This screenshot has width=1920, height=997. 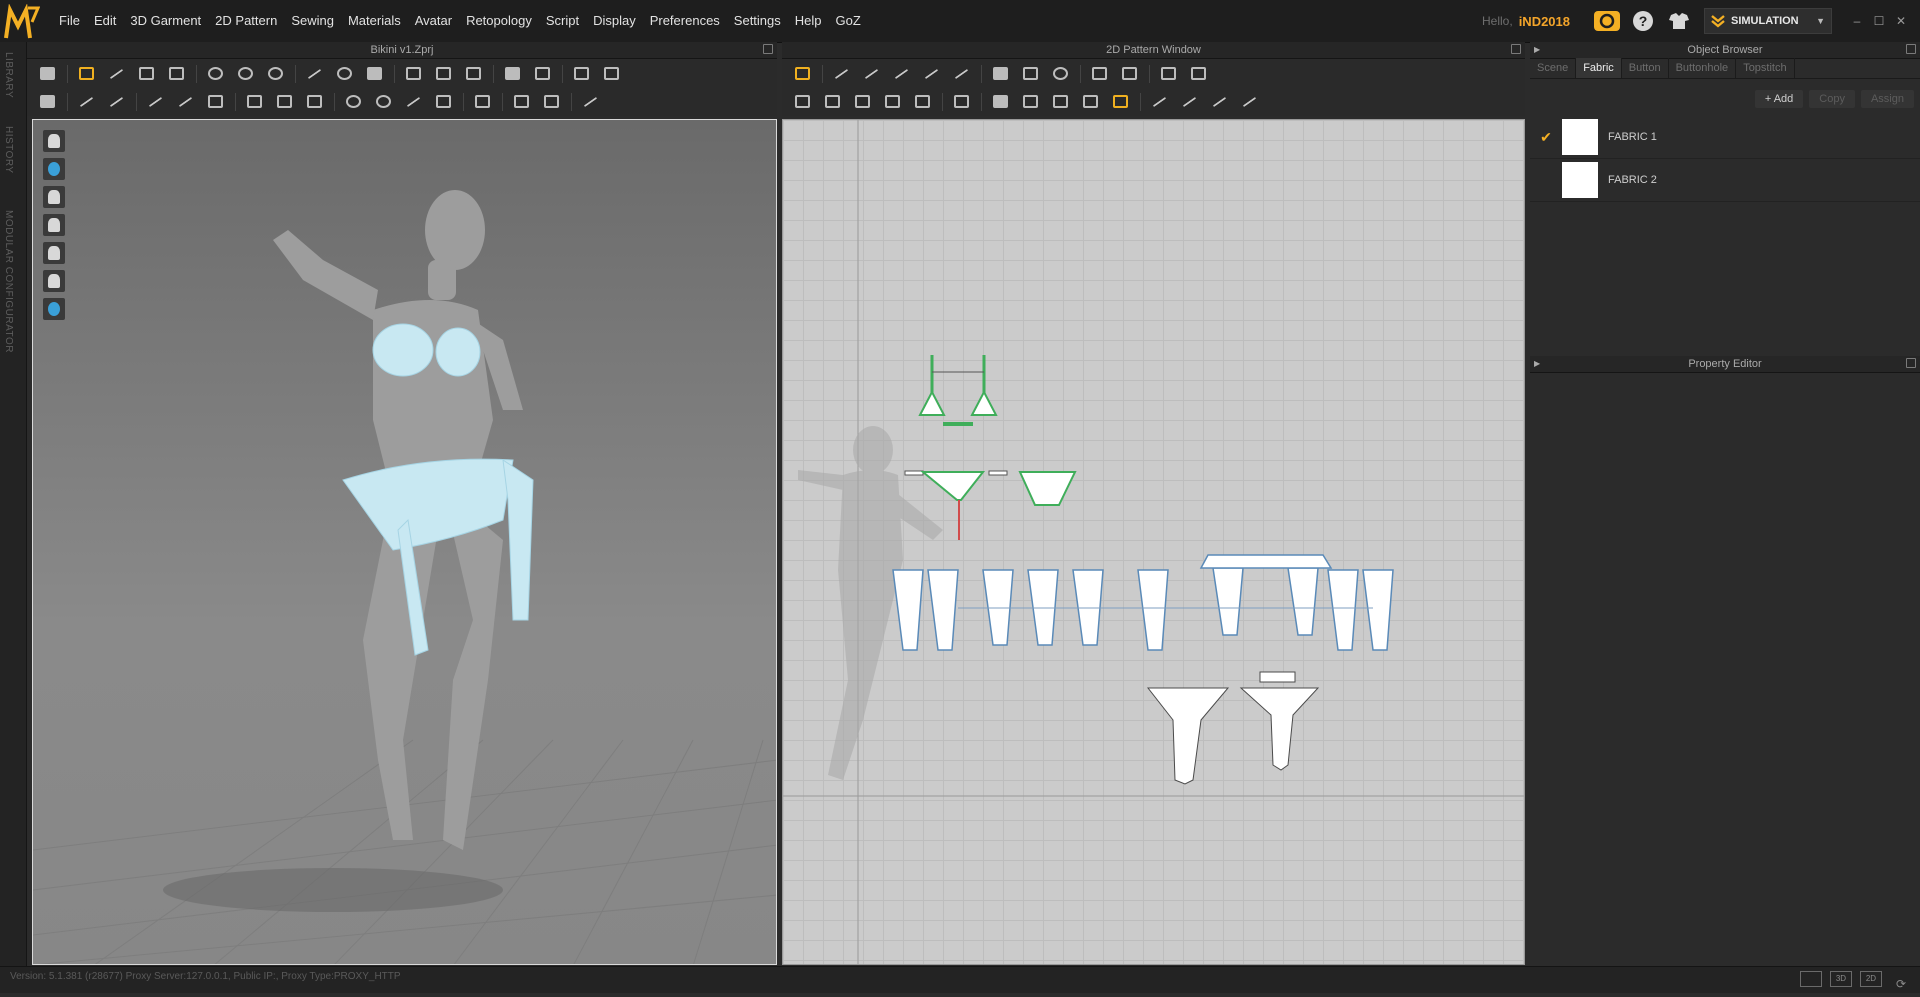 I want to click on box-tool-icon, so click(x=216, y=102).